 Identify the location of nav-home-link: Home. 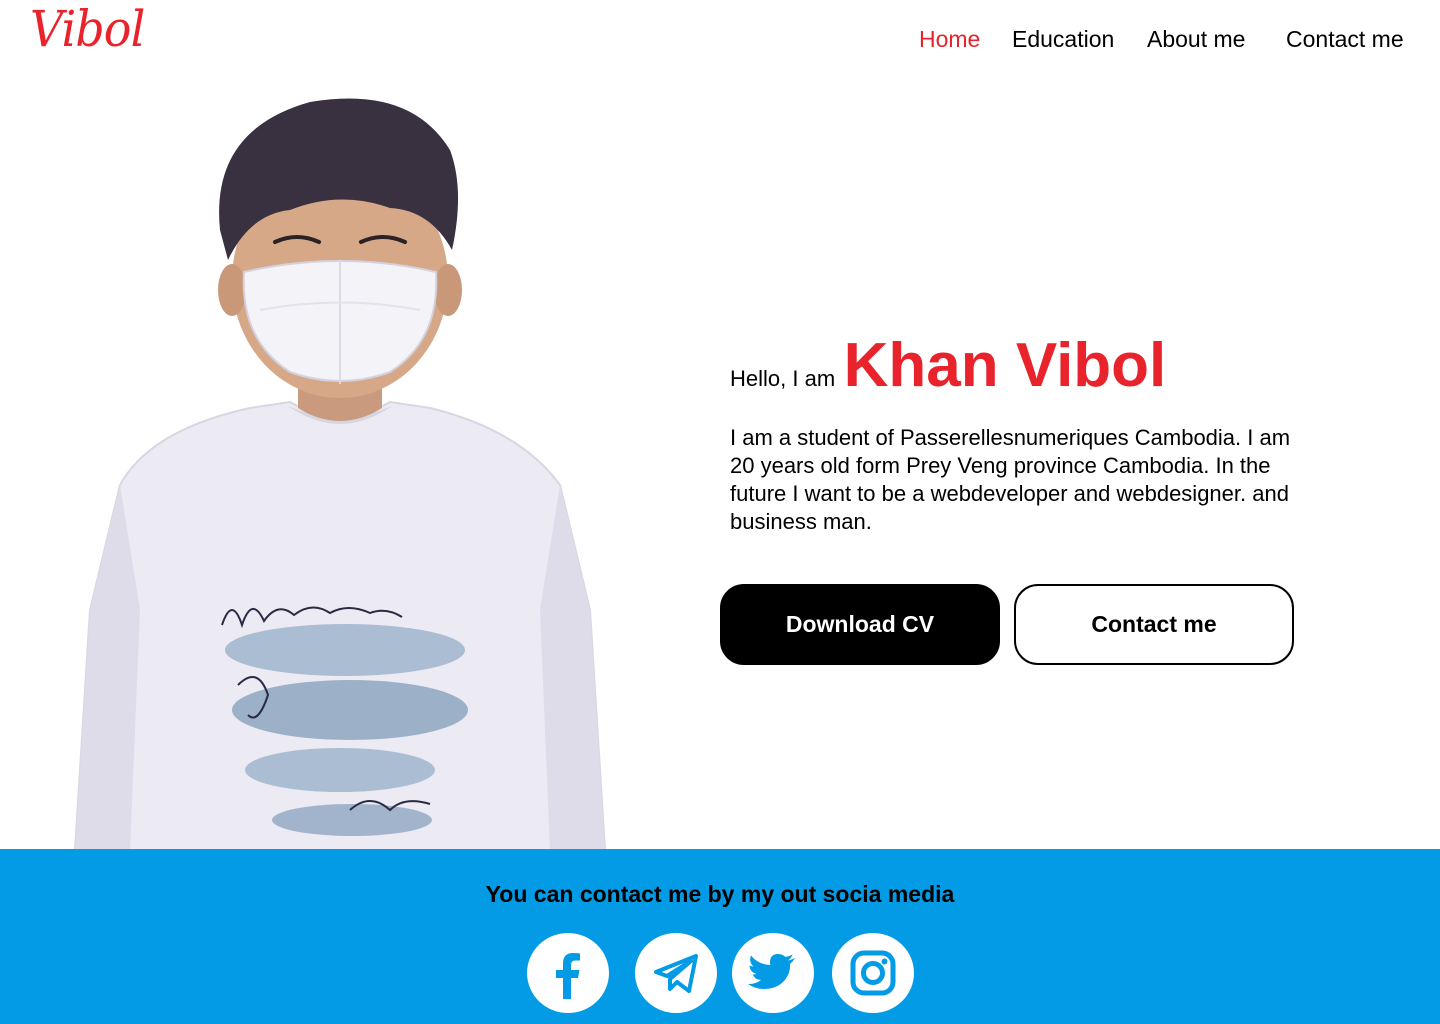
(949, 39).